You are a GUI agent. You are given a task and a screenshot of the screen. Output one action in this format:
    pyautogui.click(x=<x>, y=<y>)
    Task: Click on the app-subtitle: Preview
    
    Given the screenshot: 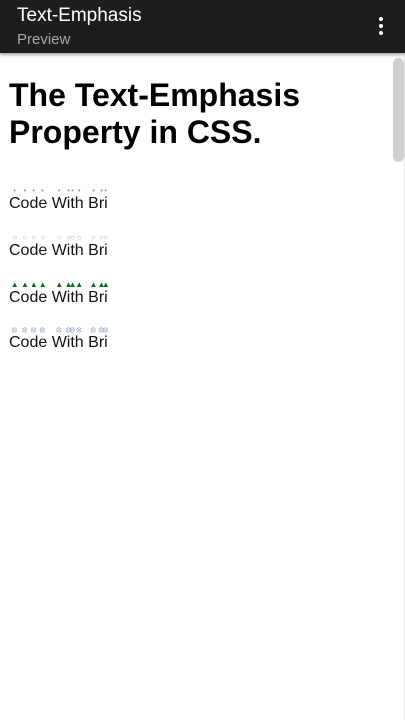 What is the action you would take?
    pyautogui.click(x=44, y=39)
    